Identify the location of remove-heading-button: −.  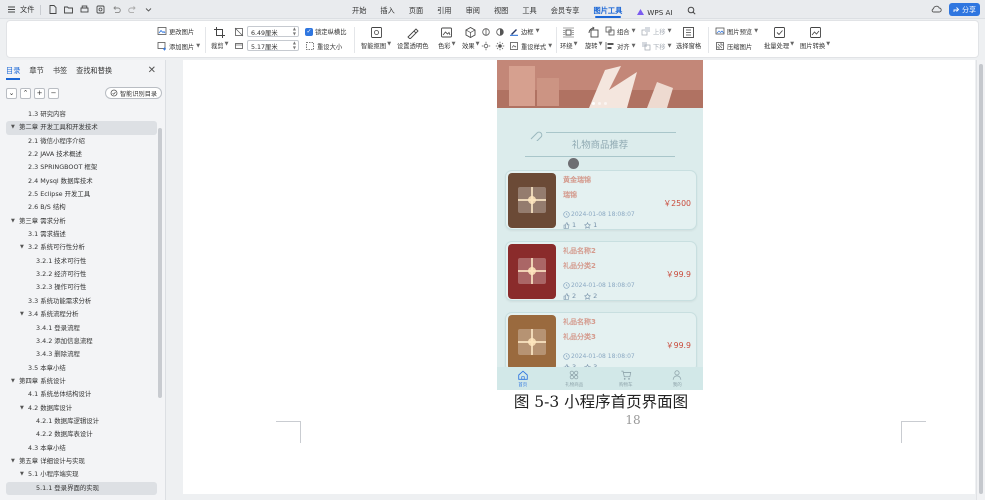
(53, 93).